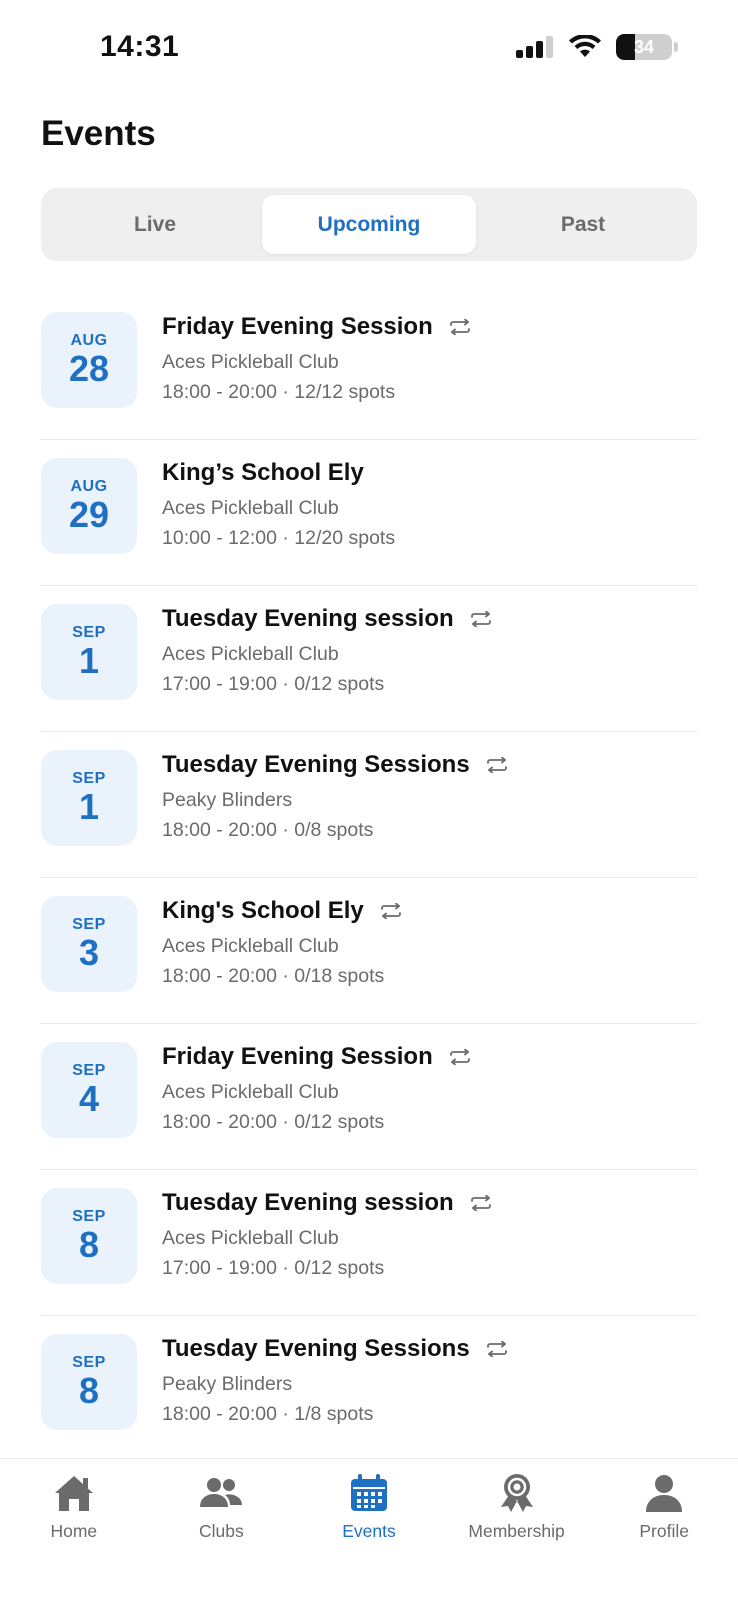 Image resolution: width=738 pixels, height=1600 pixels. I want to click on tab-upcoming: Upcoming, so click(369, 224).